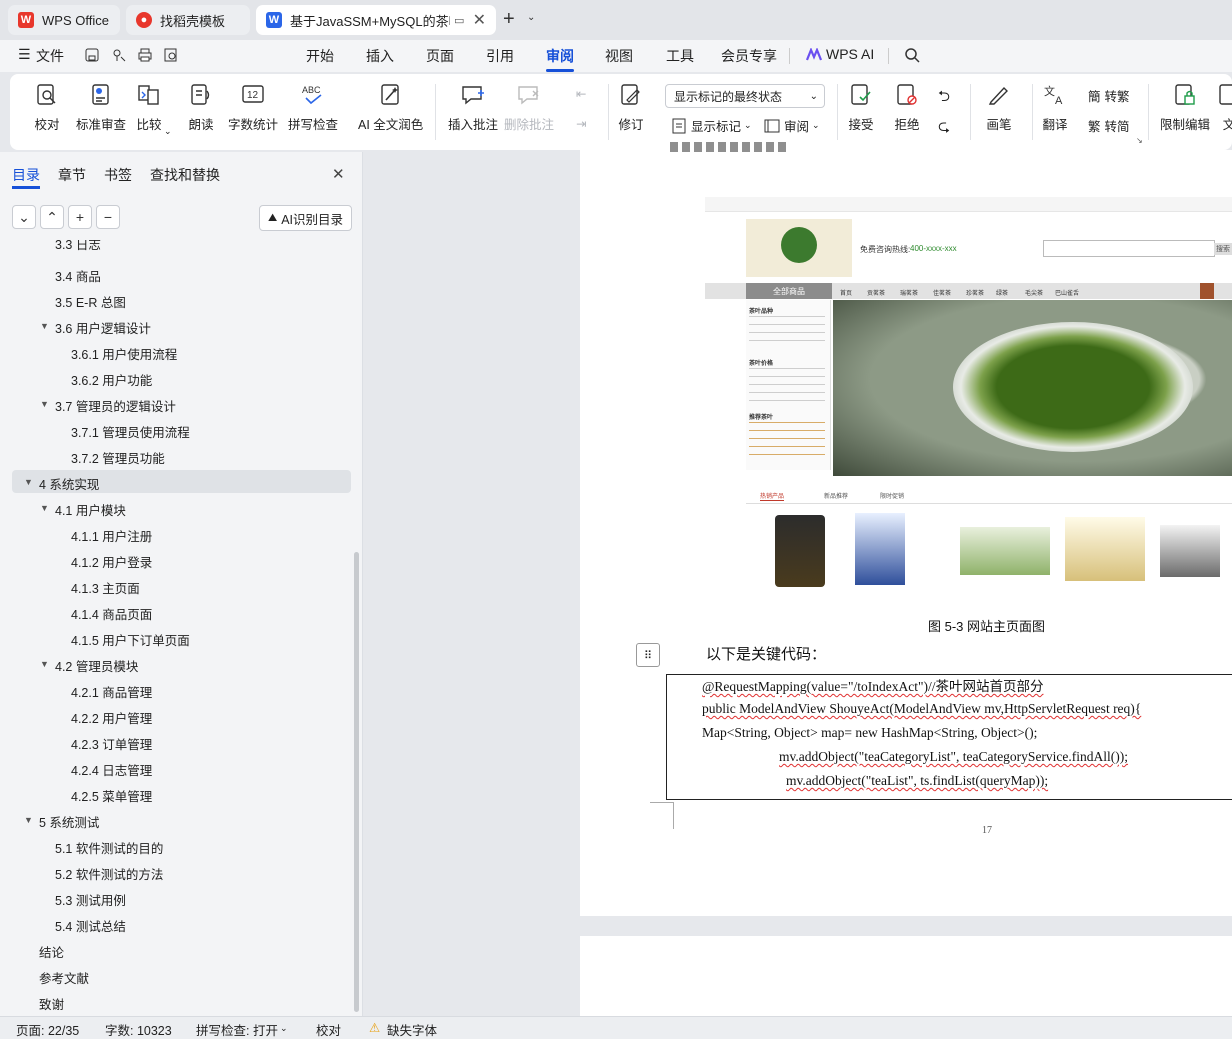  Describe the element at coordinates (356, 782) in the screenshot. I see `scrollbar` at that location.